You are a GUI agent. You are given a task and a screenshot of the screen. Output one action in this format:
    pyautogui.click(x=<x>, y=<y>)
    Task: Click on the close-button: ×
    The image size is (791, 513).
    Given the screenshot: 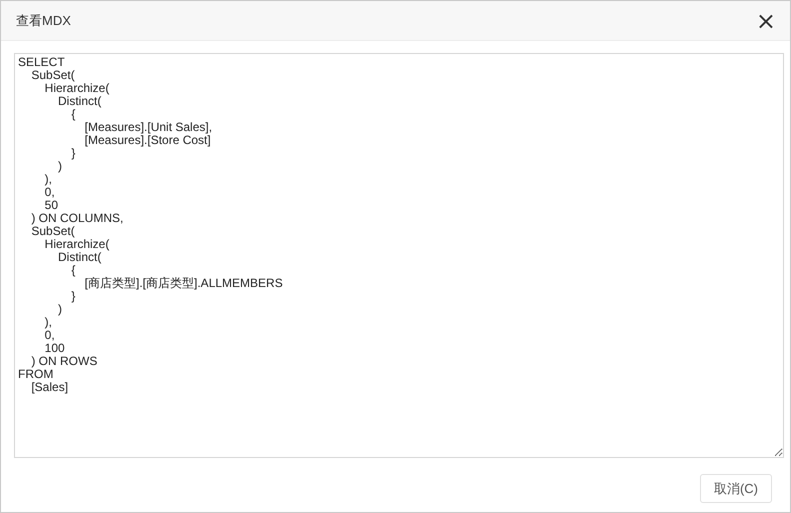 What is the action you would take?
    pyautogui.click(x=766, y=20)
    